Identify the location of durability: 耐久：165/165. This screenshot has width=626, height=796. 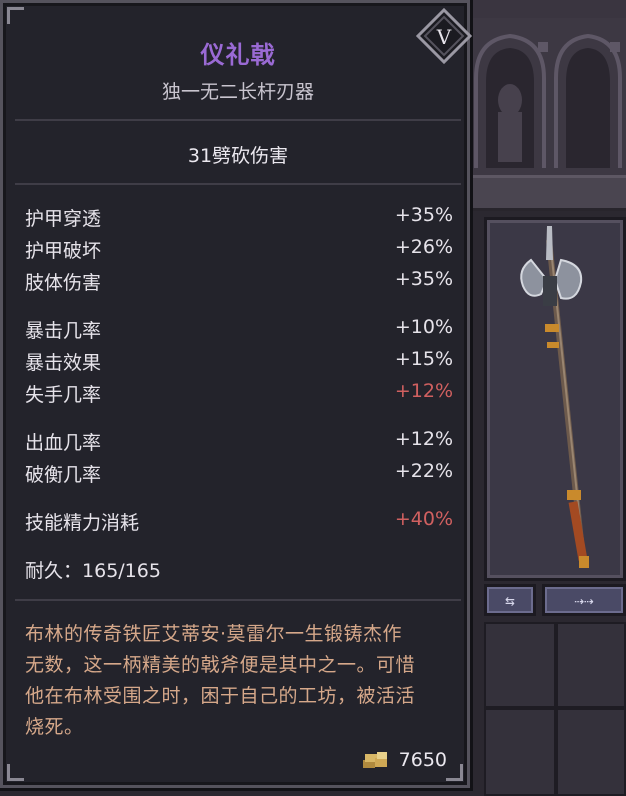
(93, 569).